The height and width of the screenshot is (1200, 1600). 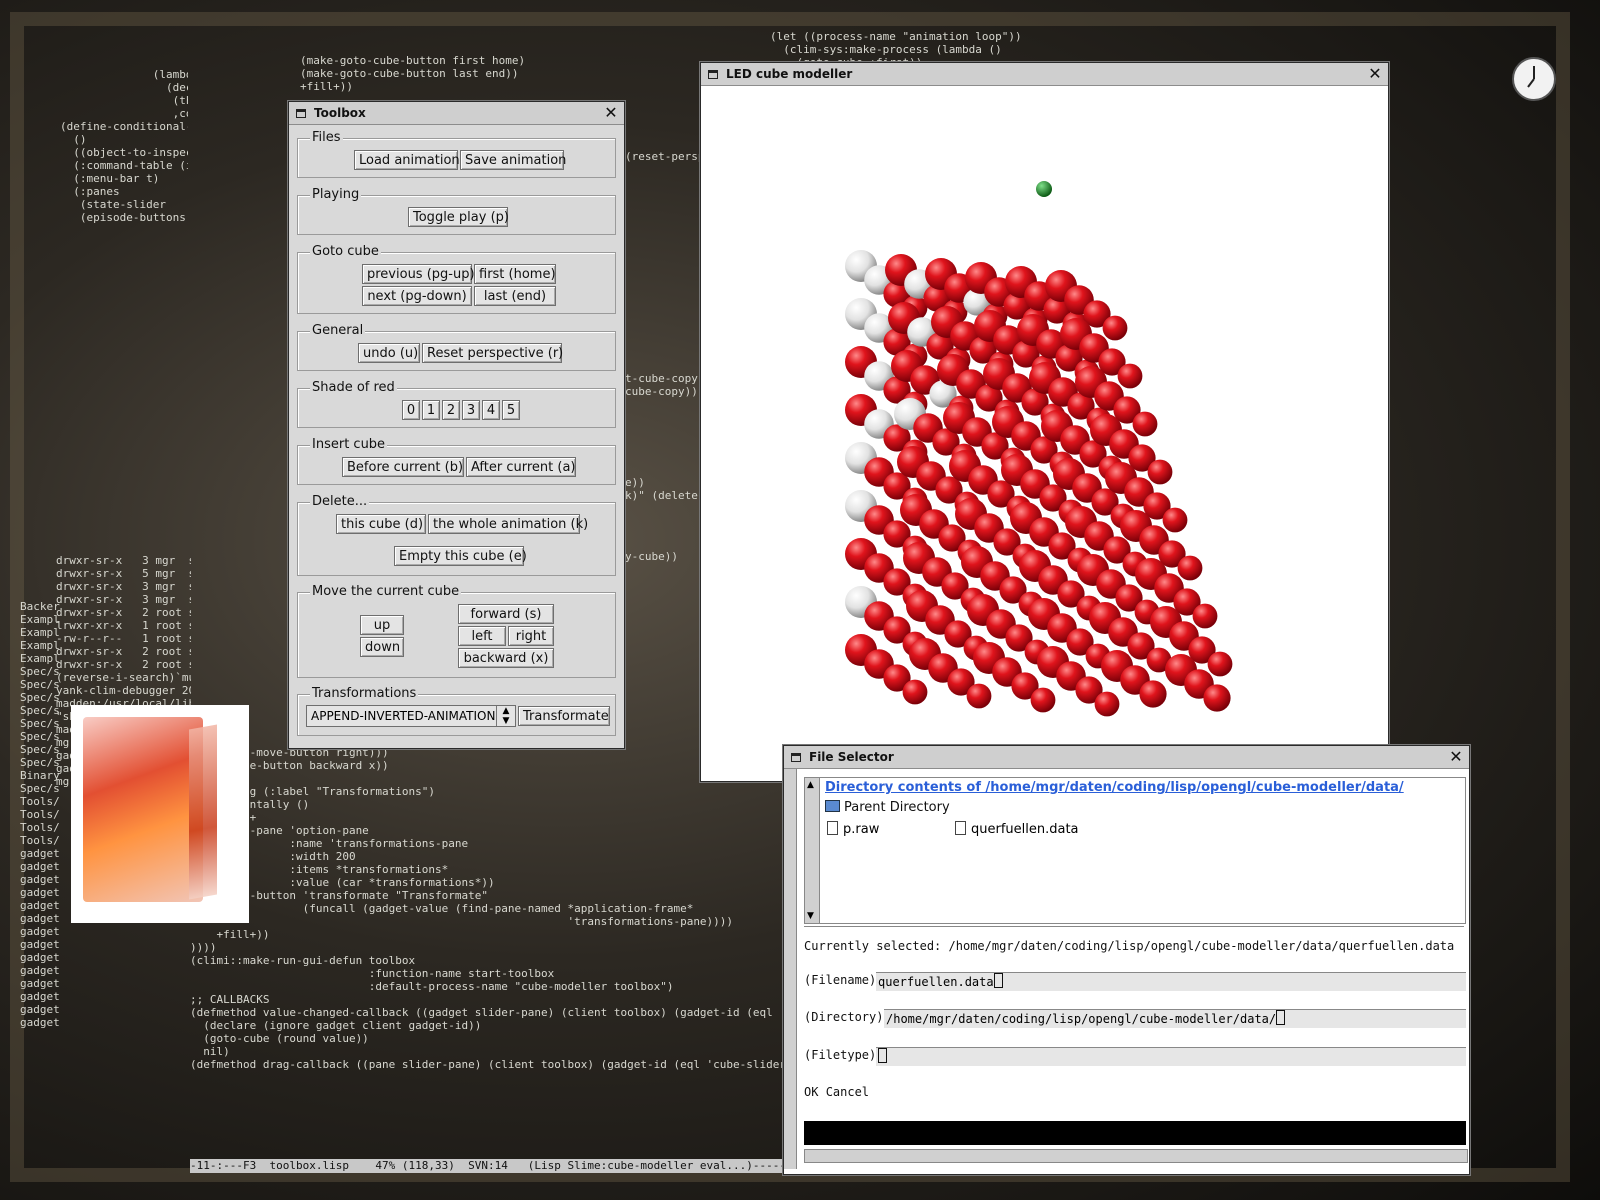 What do you see at coordinates (1126, 757) in the screenshot?
I see `file-selector-titlebar: File Selector ✕` at bounding box center [1126, 757].